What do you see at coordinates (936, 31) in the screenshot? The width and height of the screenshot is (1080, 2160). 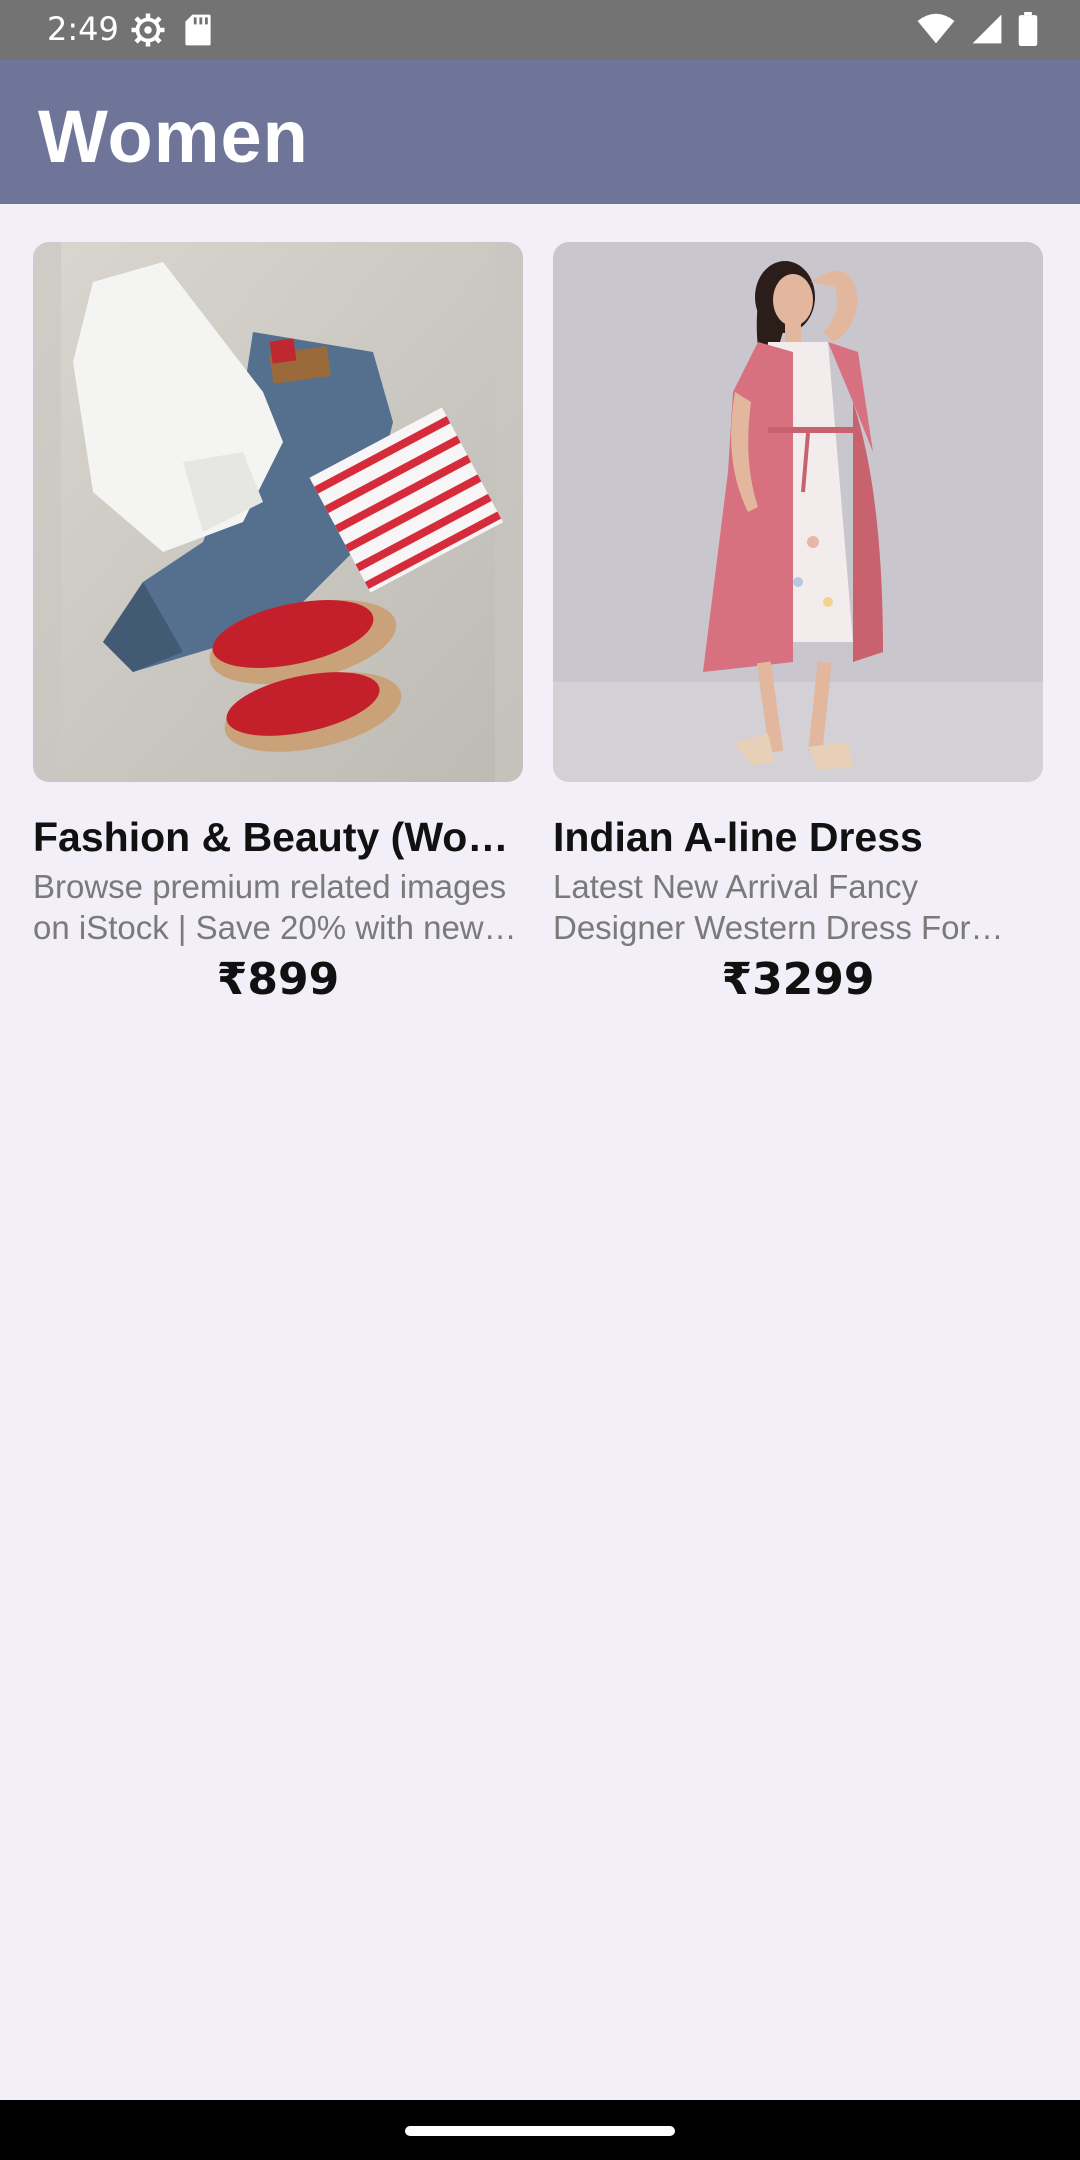 I see `wifi-icon` at bounding box center [936, 31].